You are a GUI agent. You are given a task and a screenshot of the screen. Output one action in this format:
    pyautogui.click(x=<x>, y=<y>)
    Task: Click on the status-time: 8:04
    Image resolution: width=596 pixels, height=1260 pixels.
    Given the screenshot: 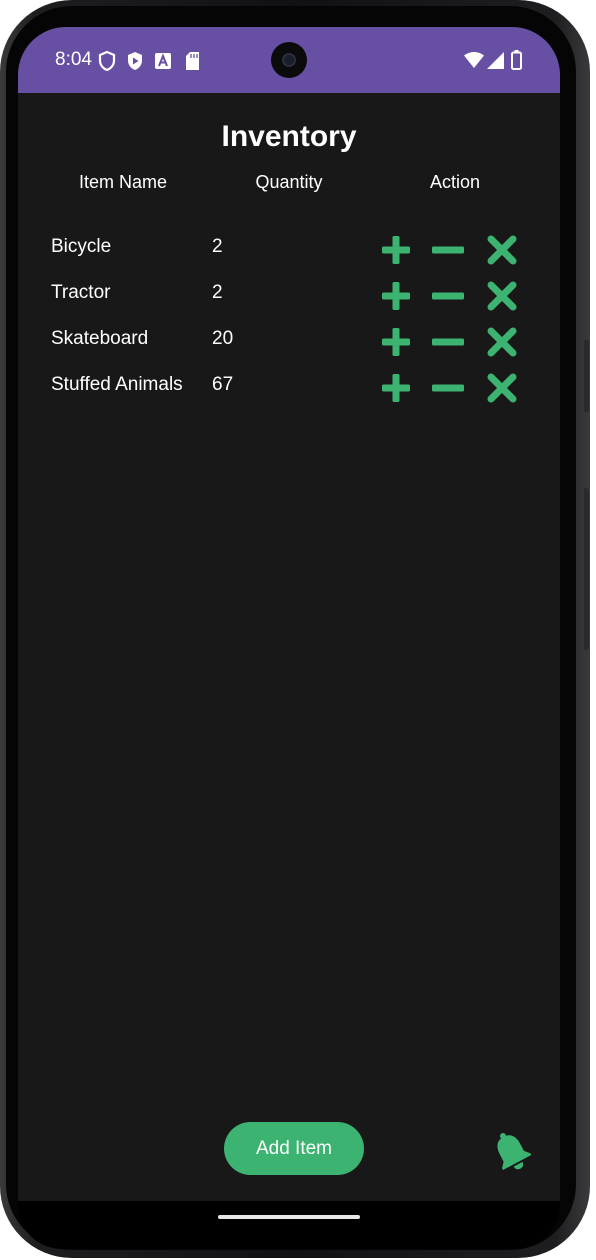 What is the action you would take?
    pyautogui.click(x=73, y=59)
    